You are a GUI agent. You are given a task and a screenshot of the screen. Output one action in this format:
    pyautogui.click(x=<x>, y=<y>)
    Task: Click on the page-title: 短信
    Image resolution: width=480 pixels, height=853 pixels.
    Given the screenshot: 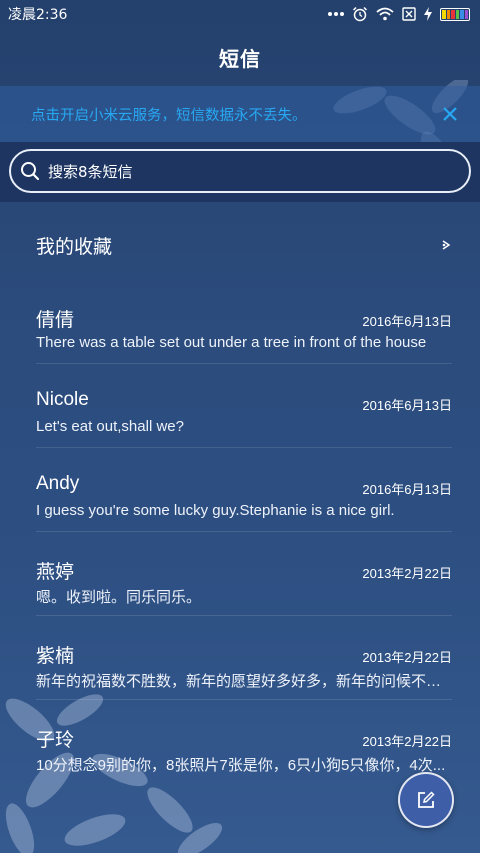 What is the action you would take?
    pyautogui.click(x=240, y=58)
    